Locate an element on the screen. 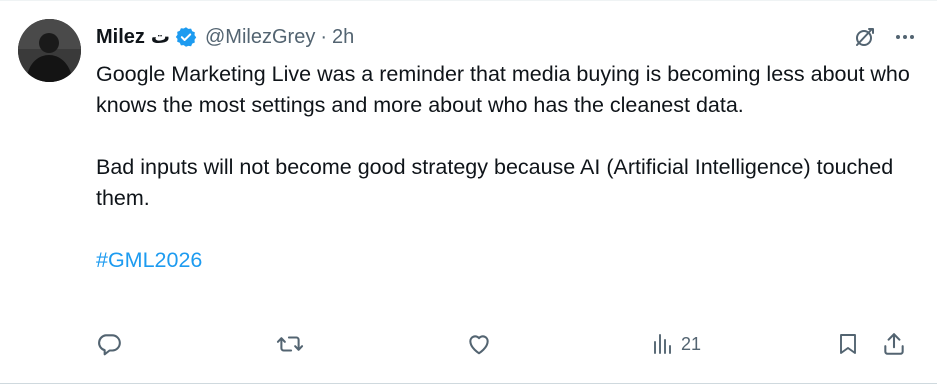 The image size is (937, 384). like-icon is located at coordinates (479, 344).